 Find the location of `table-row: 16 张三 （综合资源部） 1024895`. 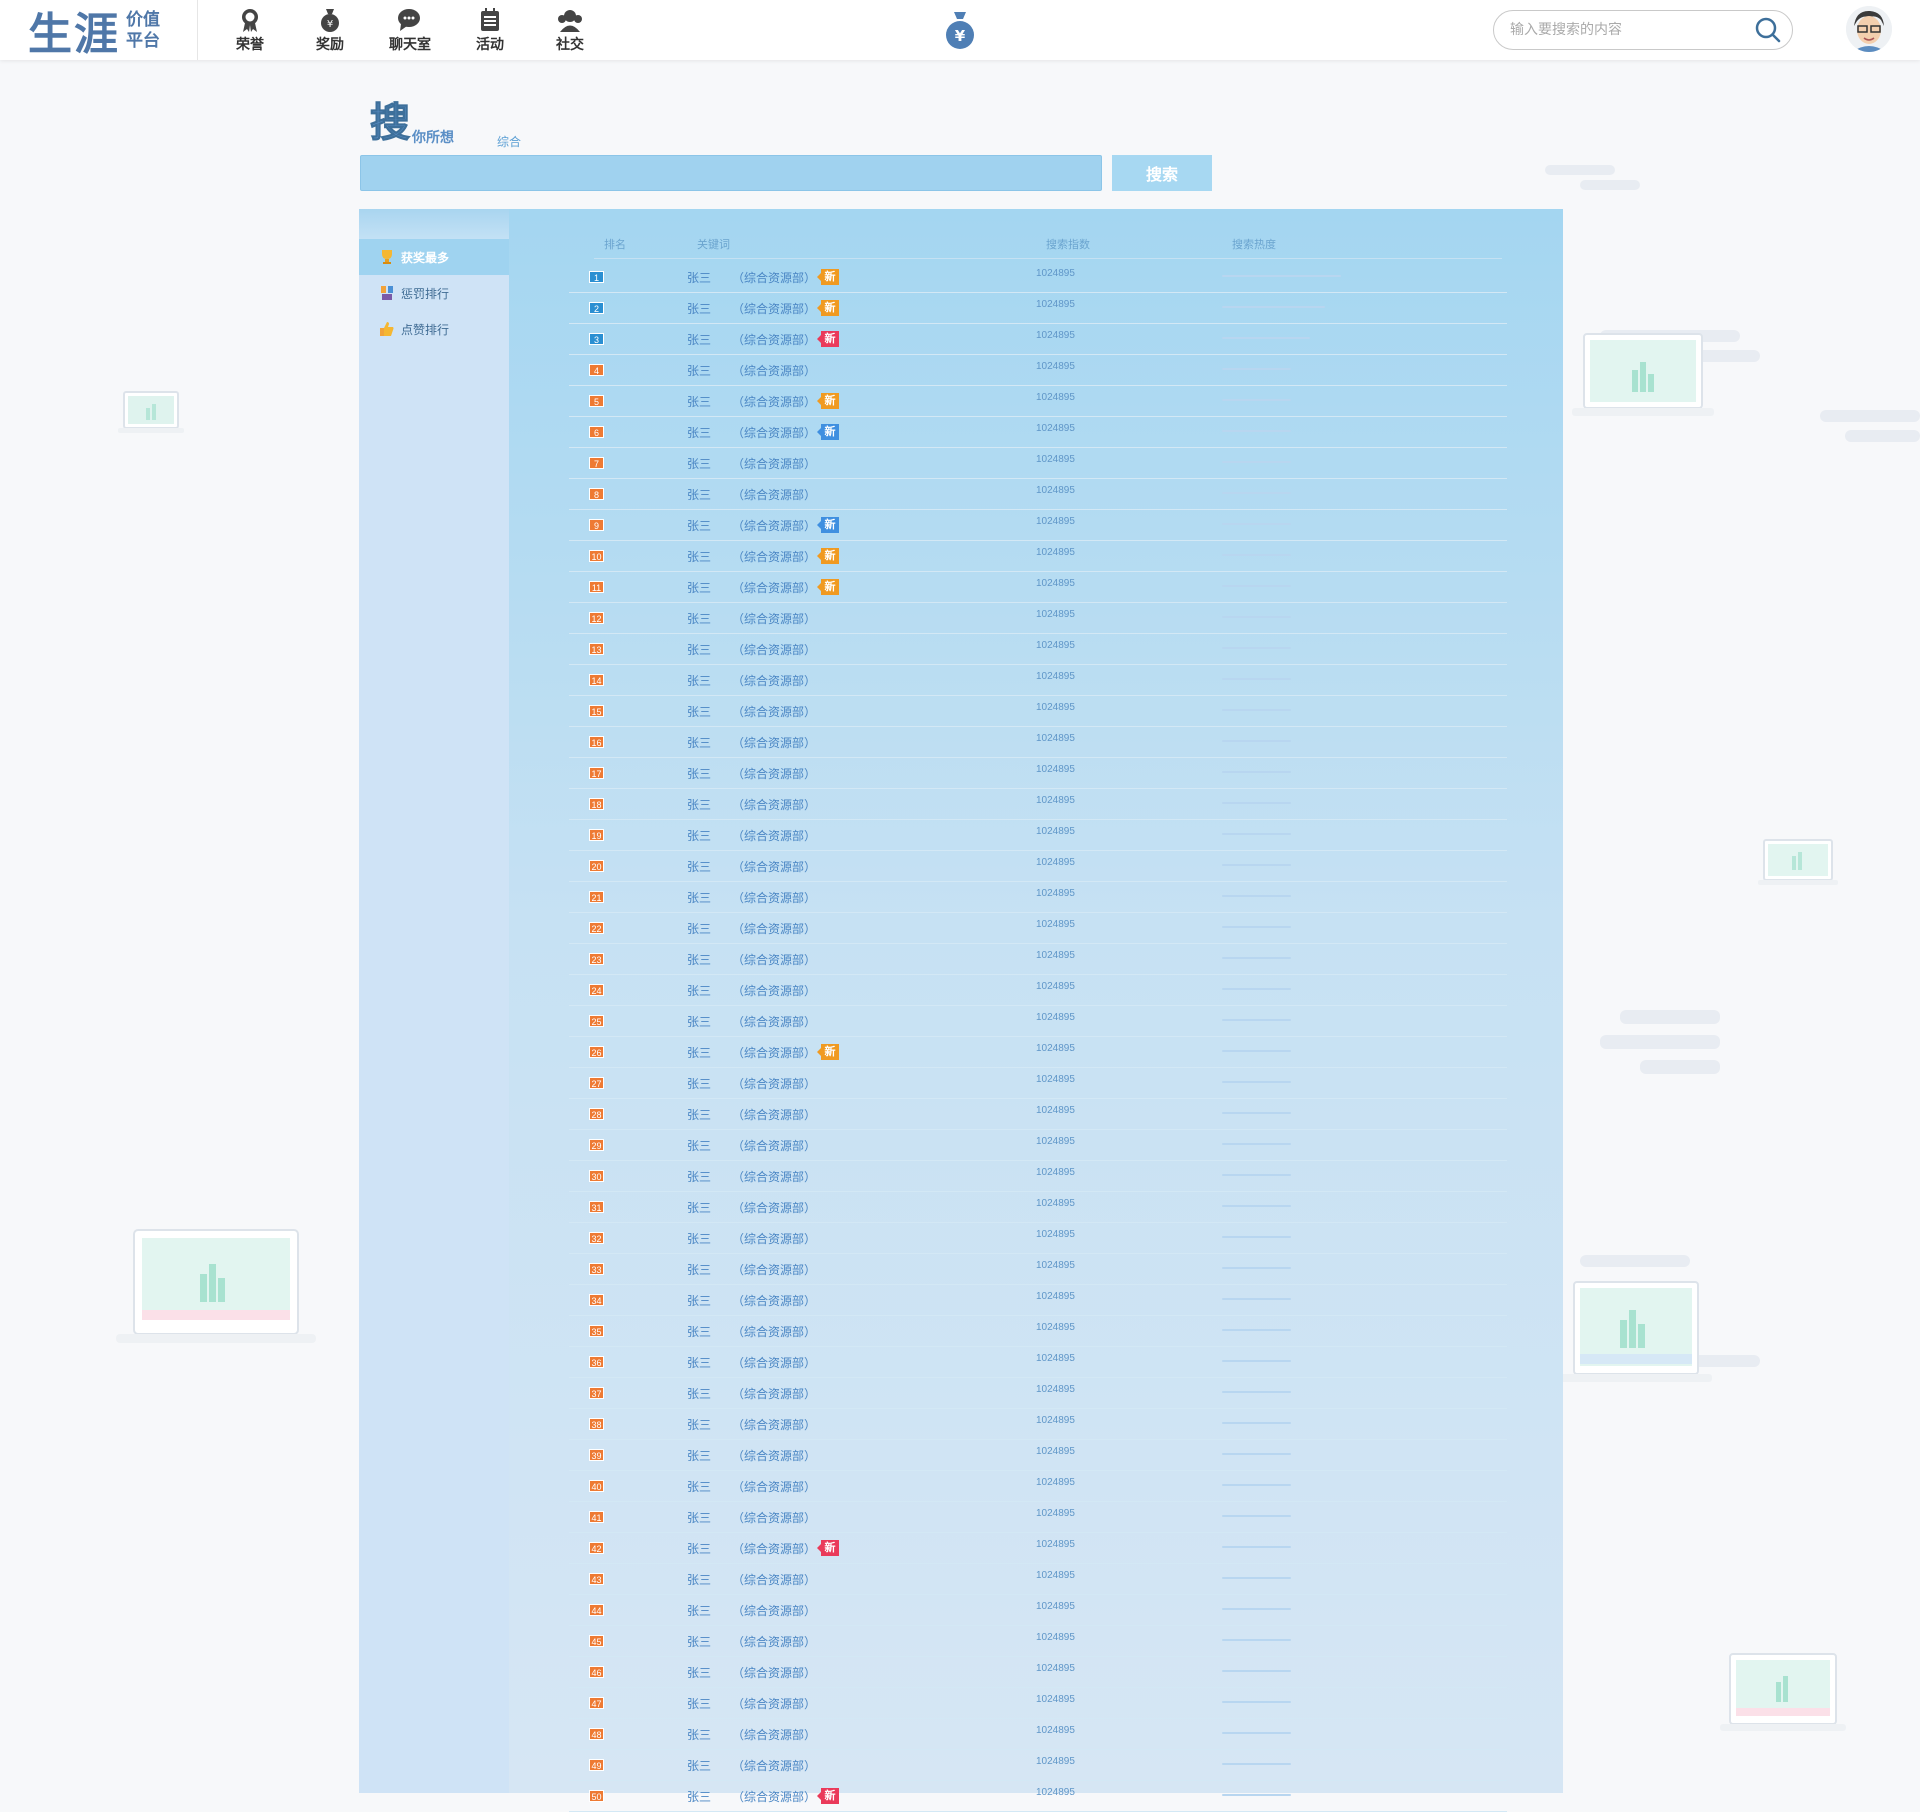

table-row: 16 张三 （综合资源部） 1024895 is located at coordinates (1038, 742).